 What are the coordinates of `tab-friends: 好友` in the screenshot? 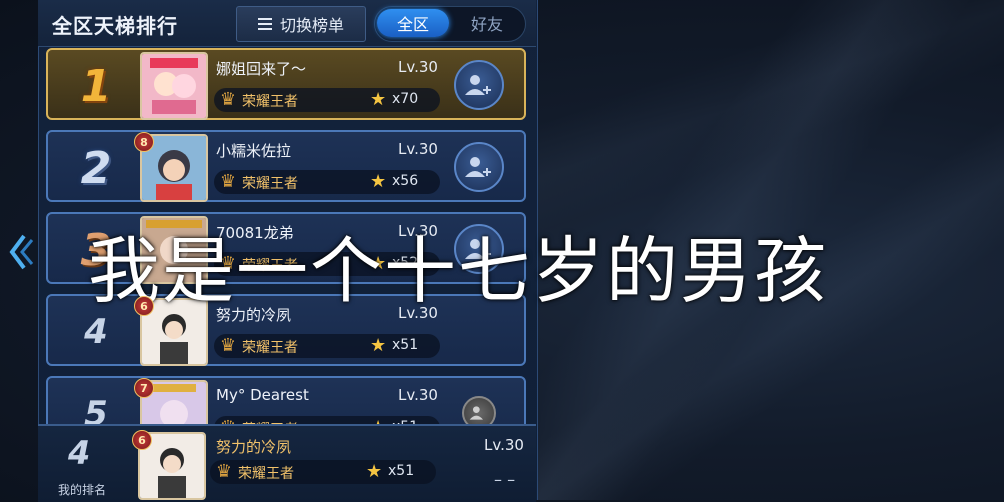 It's located at (487, 23).